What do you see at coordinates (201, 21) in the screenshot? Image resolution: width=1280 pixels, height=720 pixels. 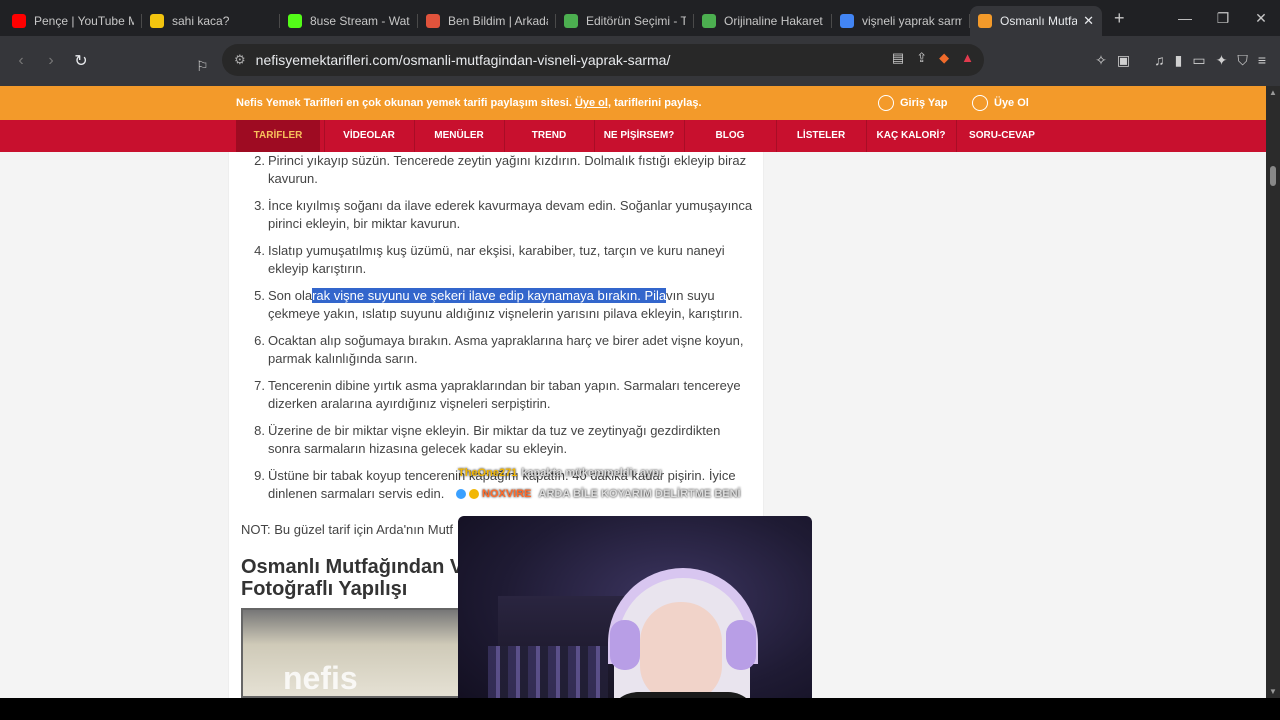 I see `tab-title: sahi kaca?` at bounding box center [201, 21].